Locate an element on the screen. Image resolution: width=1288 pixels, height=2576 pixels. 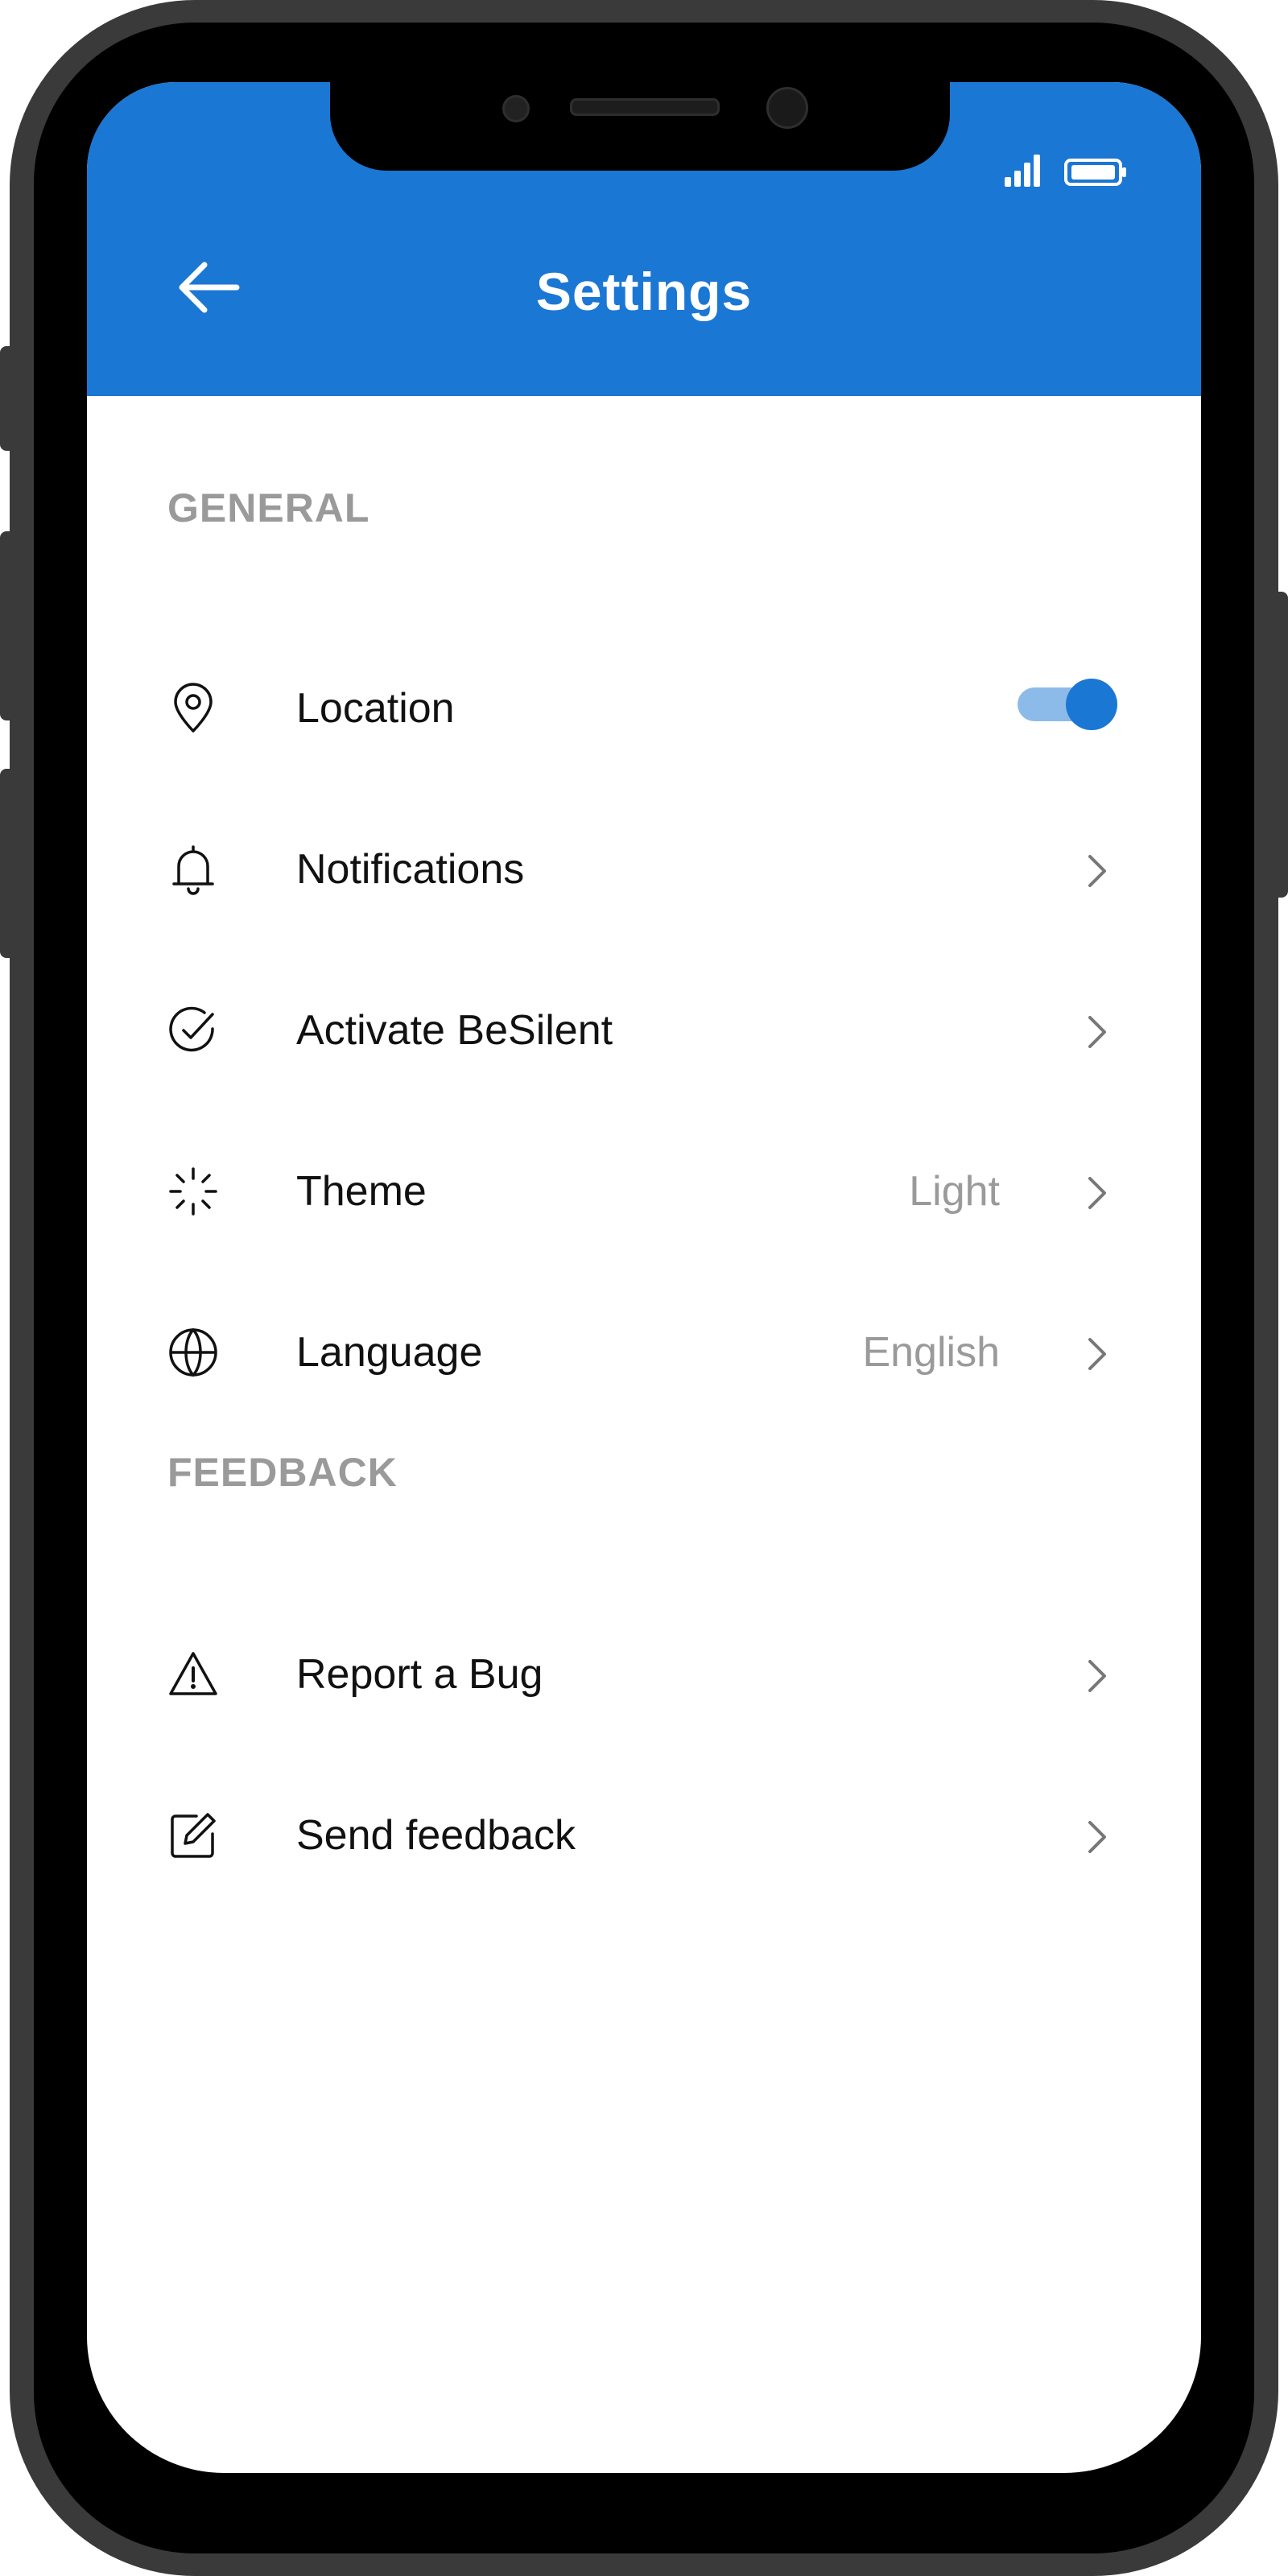
settings-row-label: Notifications is located at coordinates (410, 869).